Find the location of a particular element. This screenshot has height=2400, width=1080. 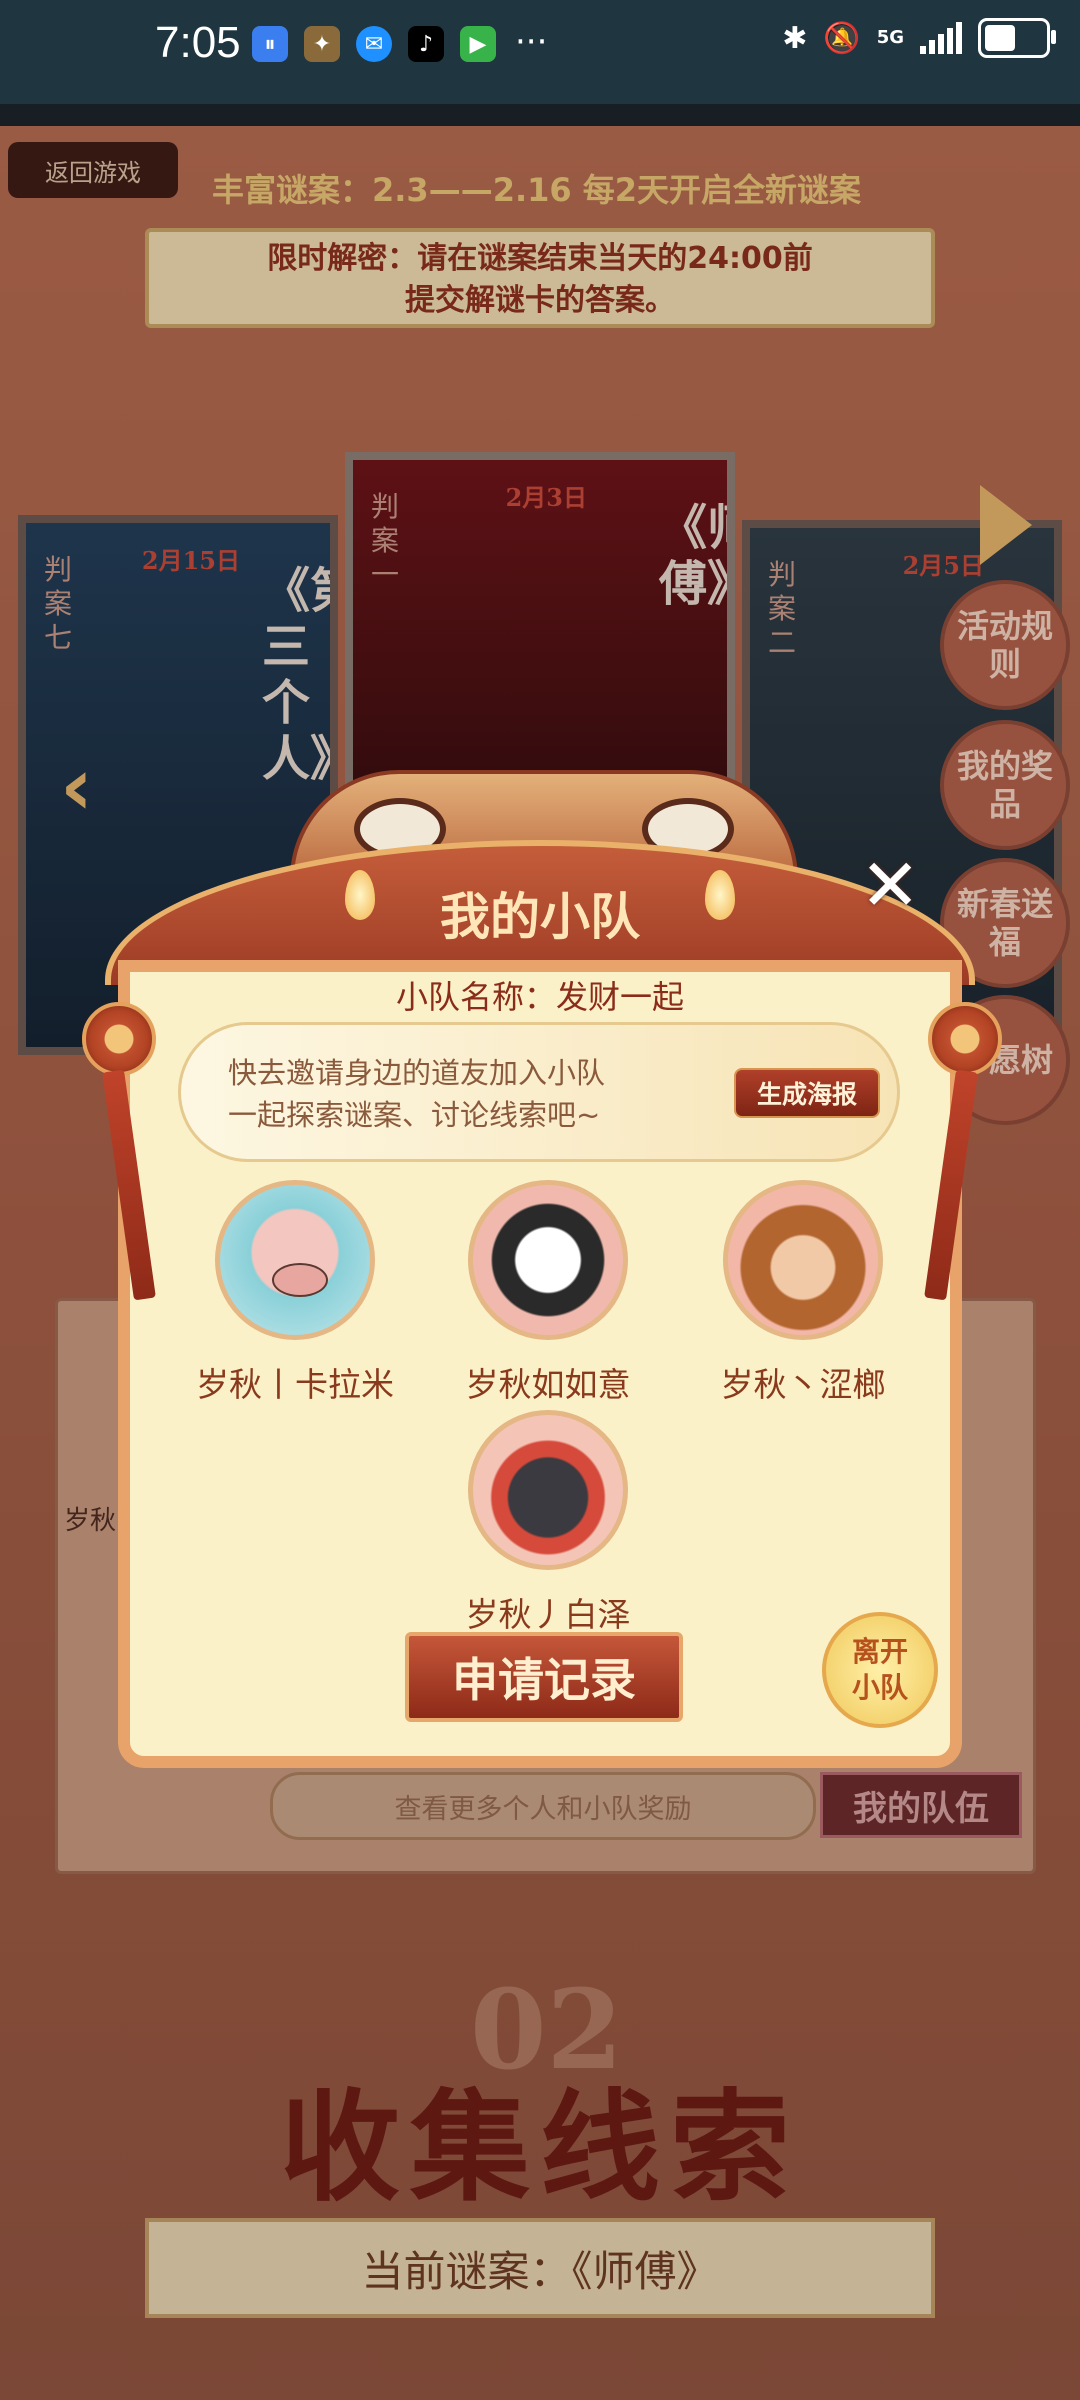

generate-poster-button: 生成海报 is located at coordinates (807, 1093).